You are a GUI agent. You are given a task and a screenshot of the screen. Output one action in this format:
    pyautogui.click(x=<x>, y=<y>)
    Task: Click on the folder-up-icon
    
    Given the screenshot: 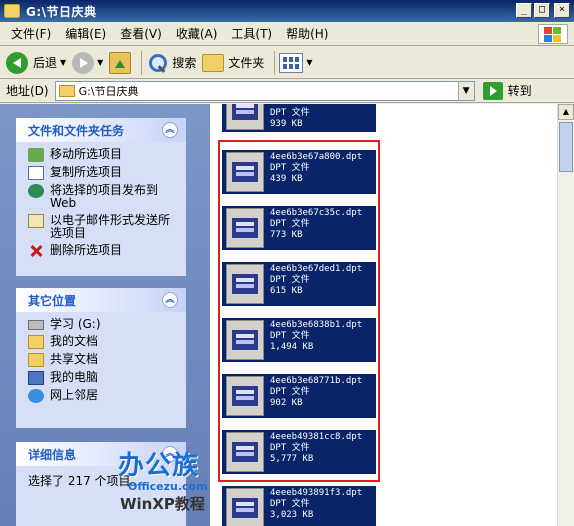 What is the action you would take?
    pyautogui.click(x=120, y=62)
    